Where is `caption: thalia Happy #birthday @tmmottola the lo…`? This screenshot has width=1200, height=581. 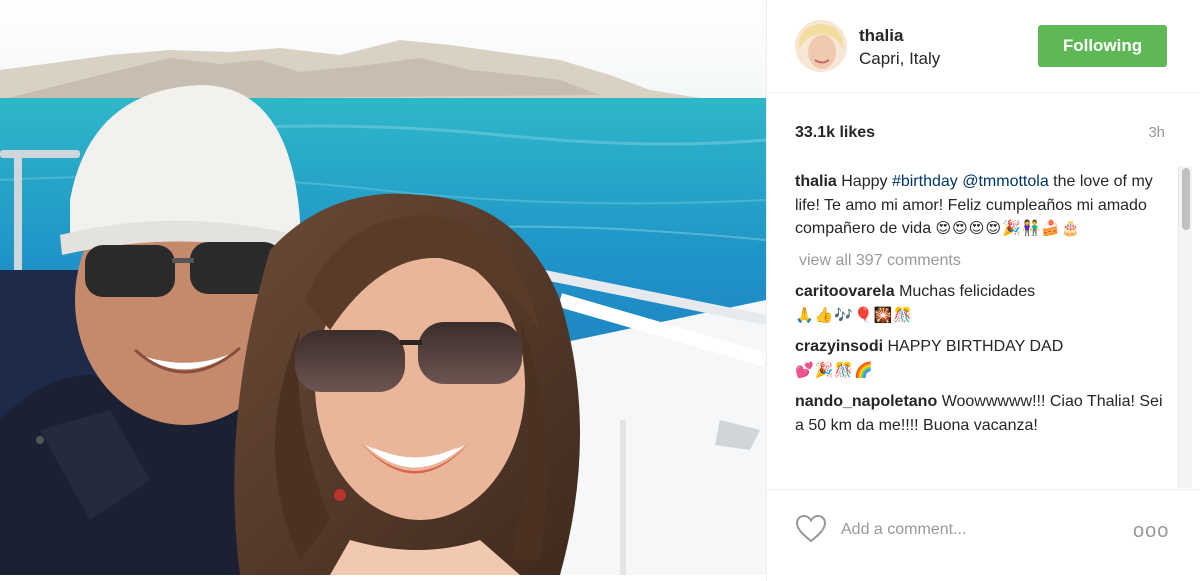 caption: thalia Happy #birthday @tmmottola the lo… is located at coordinates (980, 205).